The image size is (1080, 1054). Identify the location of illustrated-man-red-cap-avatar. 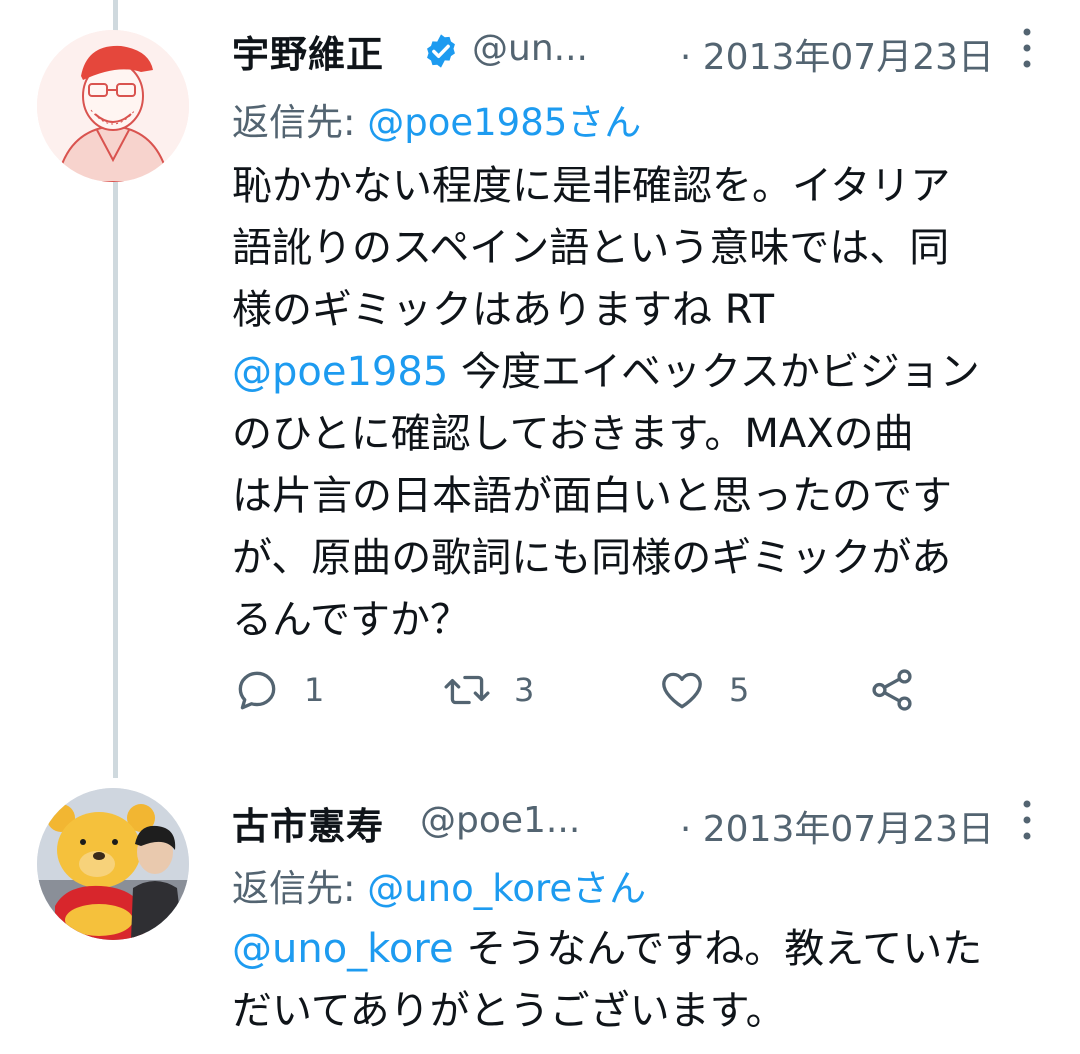
(113, 106).